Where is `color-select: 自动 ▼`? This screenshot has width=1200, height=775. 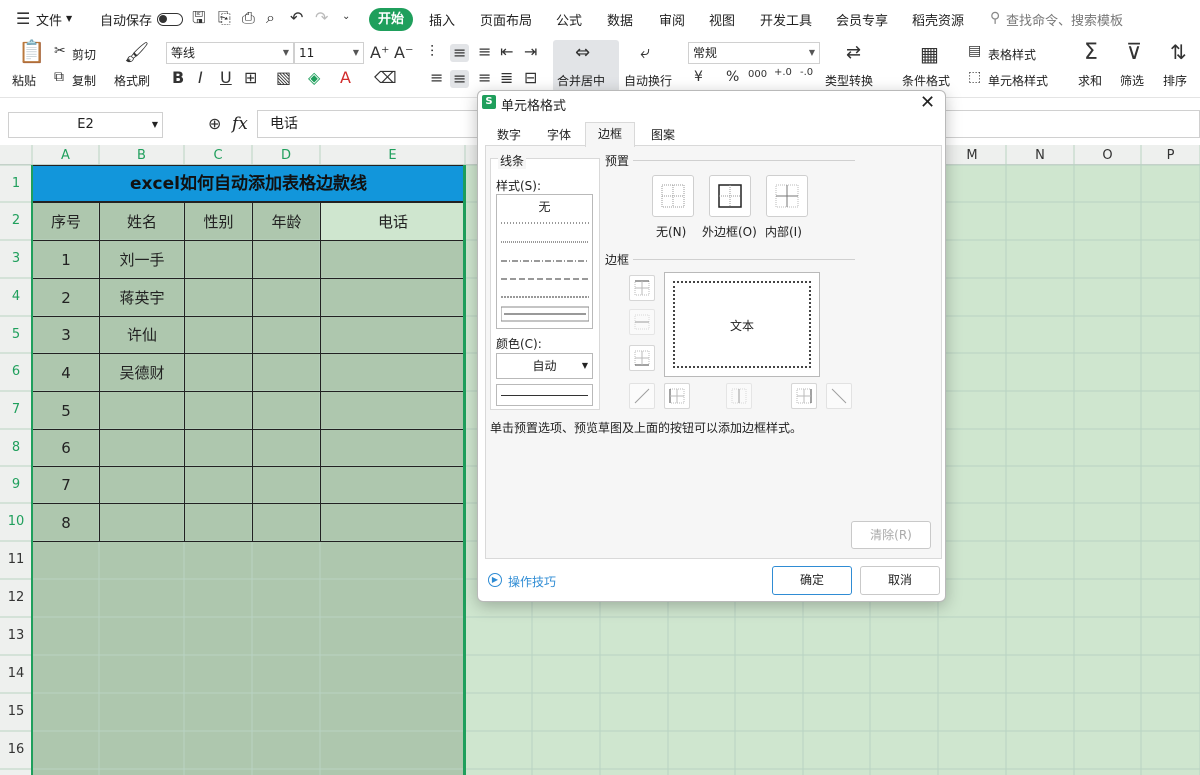
color-select: 自动 ▼ is located at coordinates (544, 366).